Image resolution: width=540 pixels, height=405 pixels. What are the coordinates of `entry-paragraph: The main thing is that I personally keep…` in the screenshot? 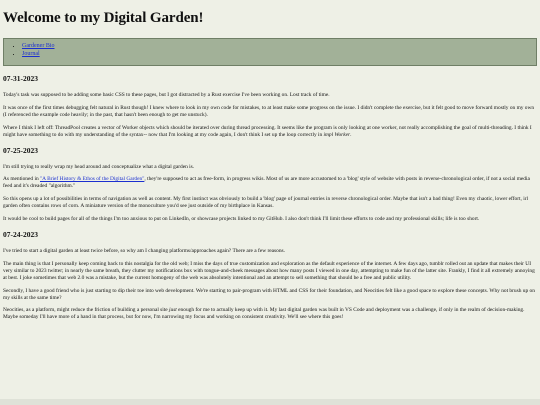 It's located at (269, 270).